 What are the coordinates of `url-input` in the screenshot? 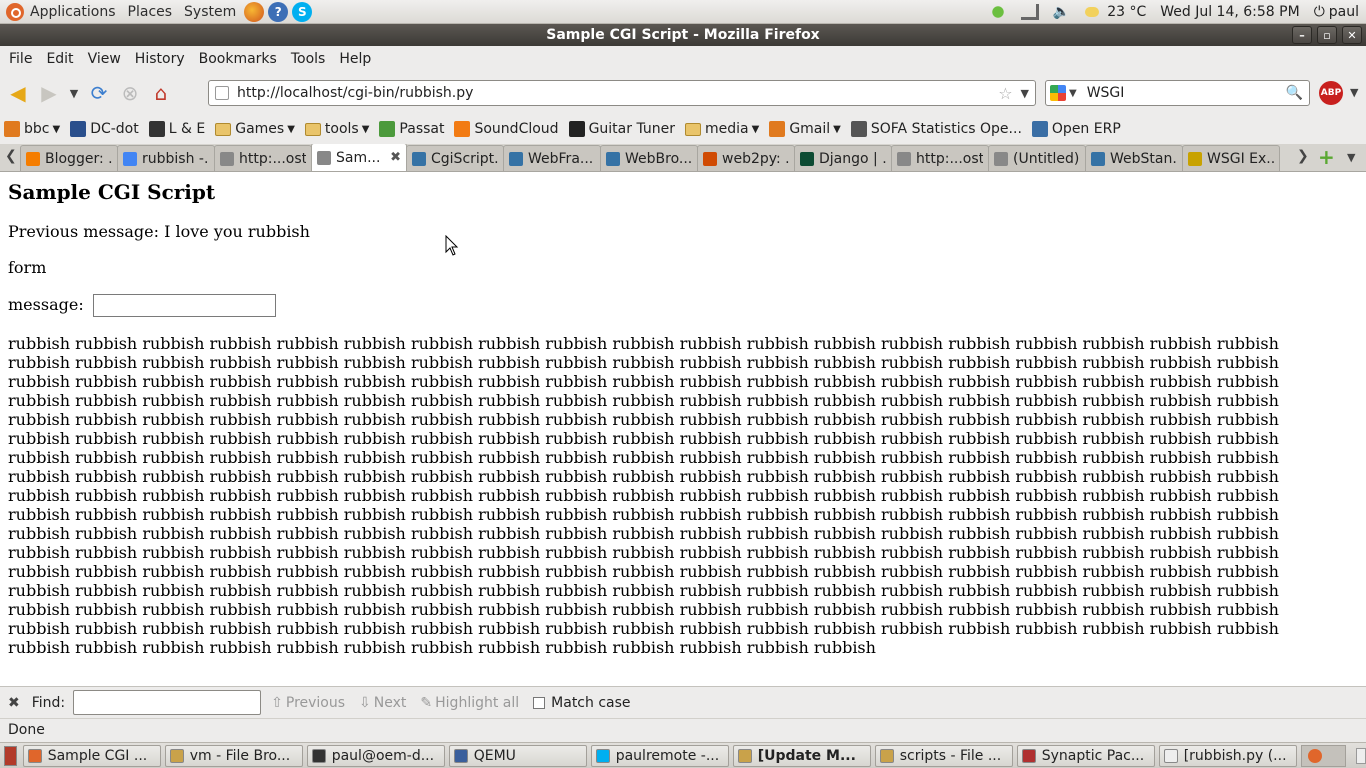 It's located at (607, 93).